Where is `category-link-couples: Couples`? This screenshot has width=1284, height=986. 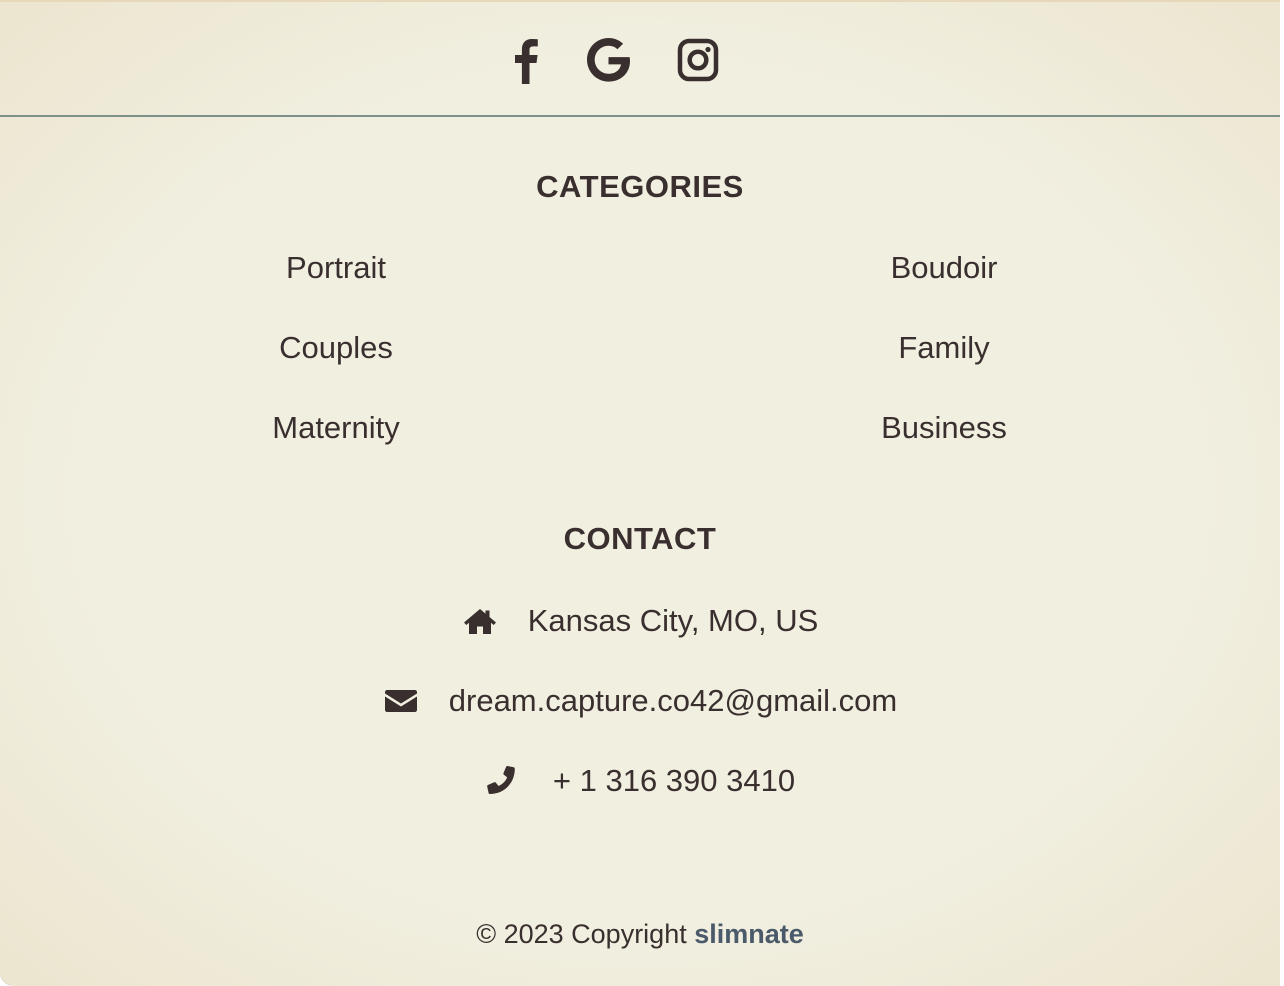
category-link-couples: Couples is located at coordinates (336, 348).